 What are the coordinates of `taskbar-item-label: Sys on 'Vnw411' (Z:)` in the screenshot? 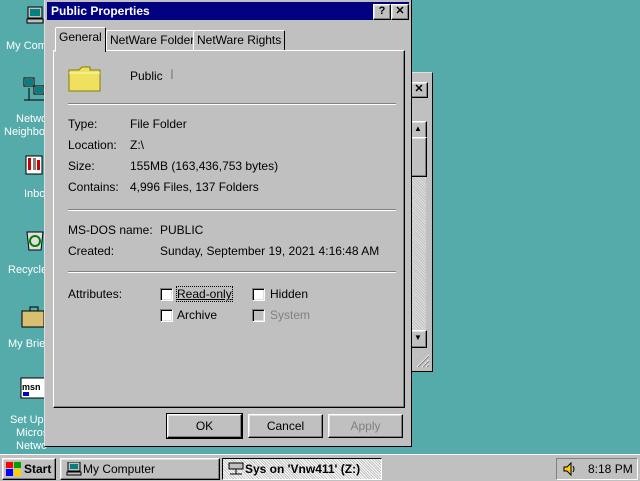 It's located at (303, 469).